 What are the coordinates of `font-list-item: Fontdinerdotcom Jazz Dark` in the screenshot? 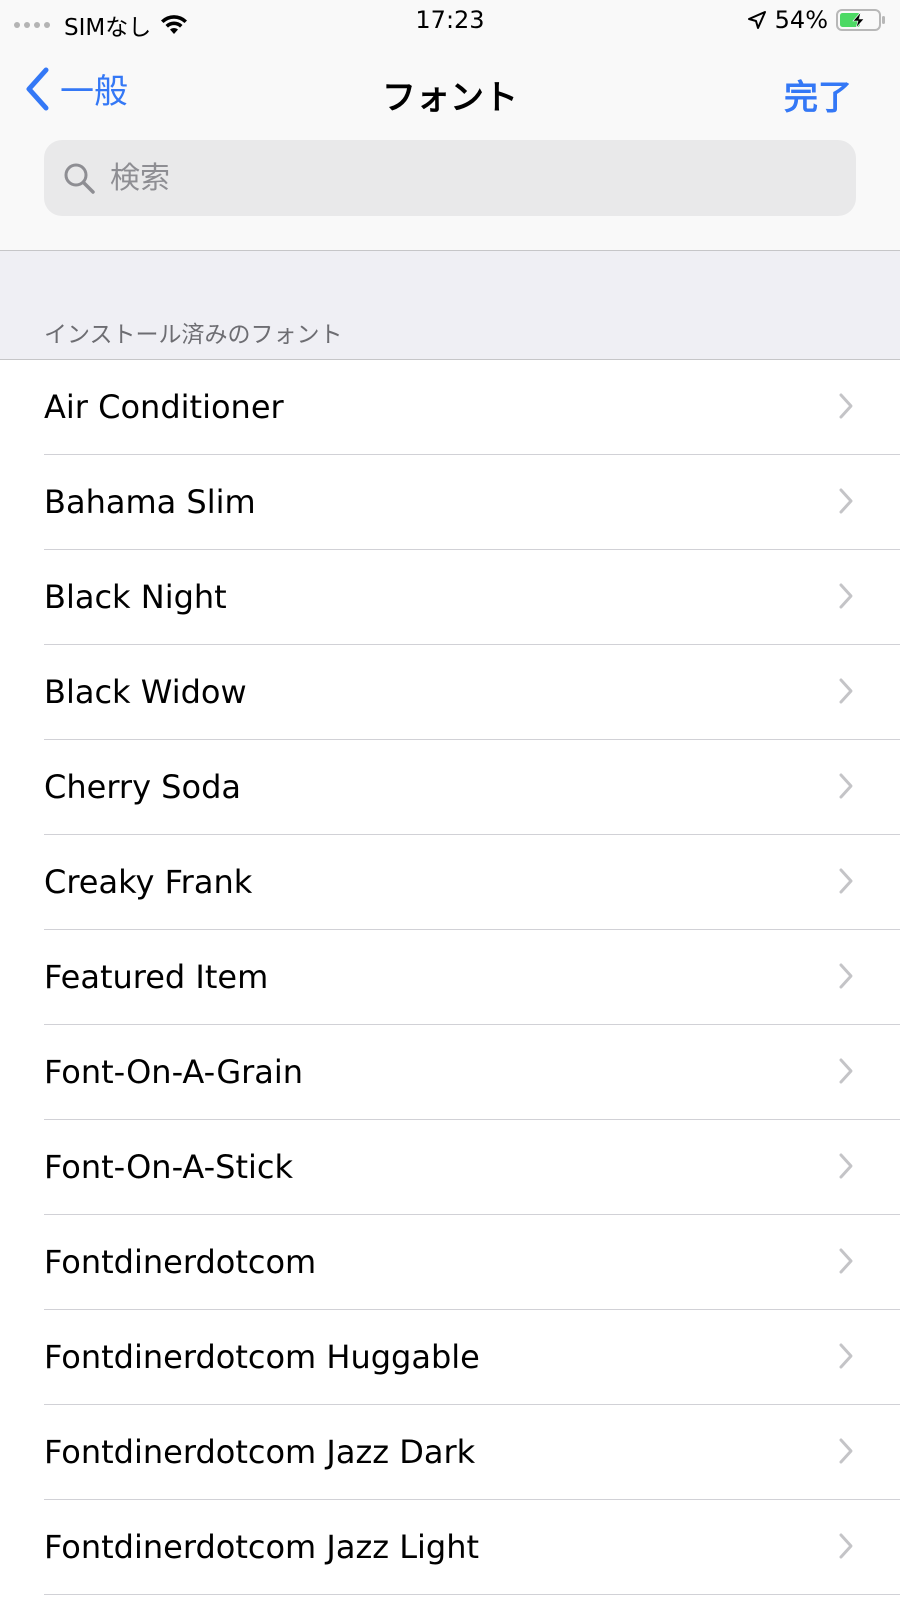 It's located at (450, 1452).